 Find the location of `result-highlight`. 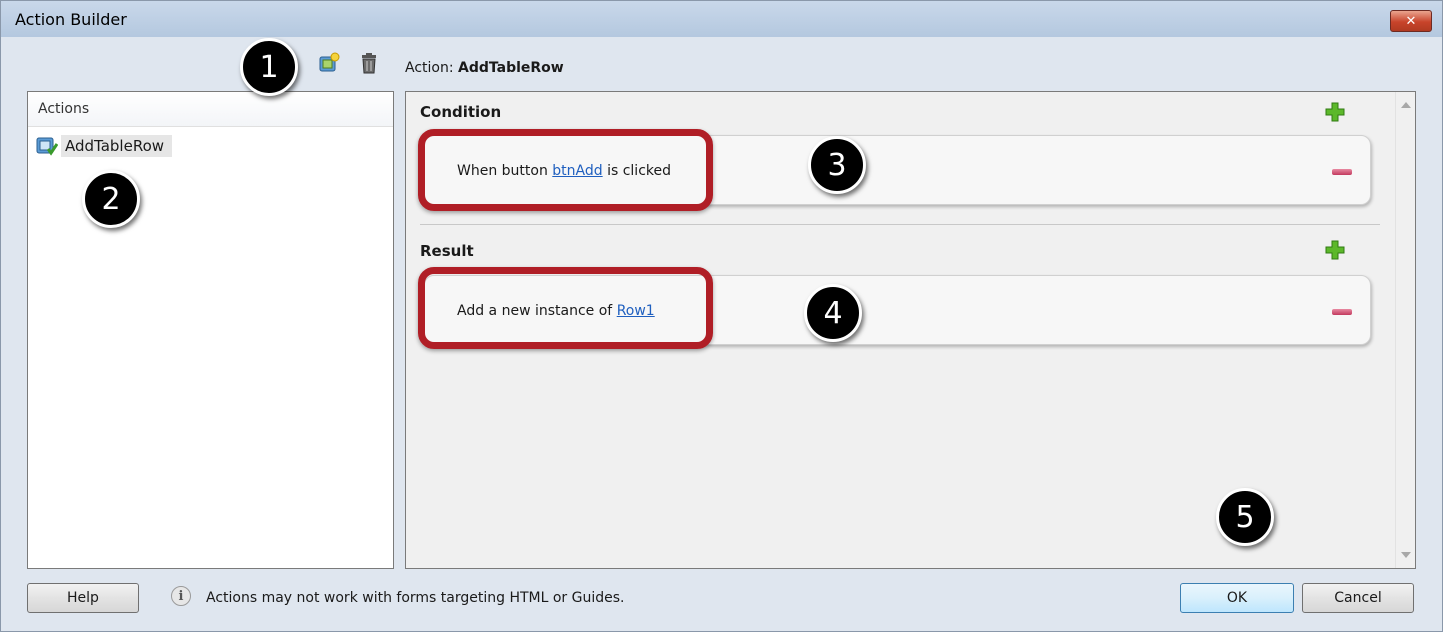

result-highlight is located at coordinates (565, 308).